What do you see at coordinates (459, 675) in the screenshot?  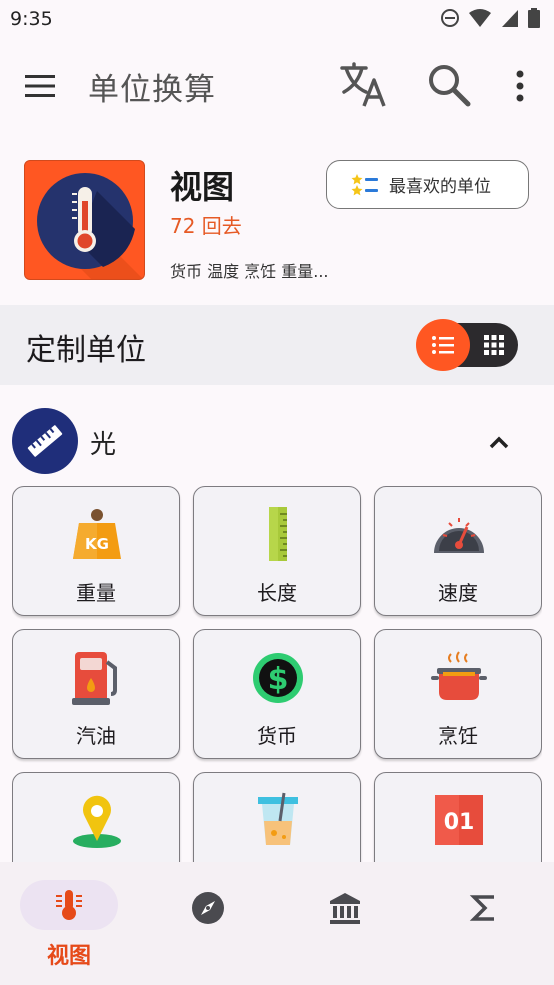 I see `cooking-pot-icon` at bounding box center [459, 675].